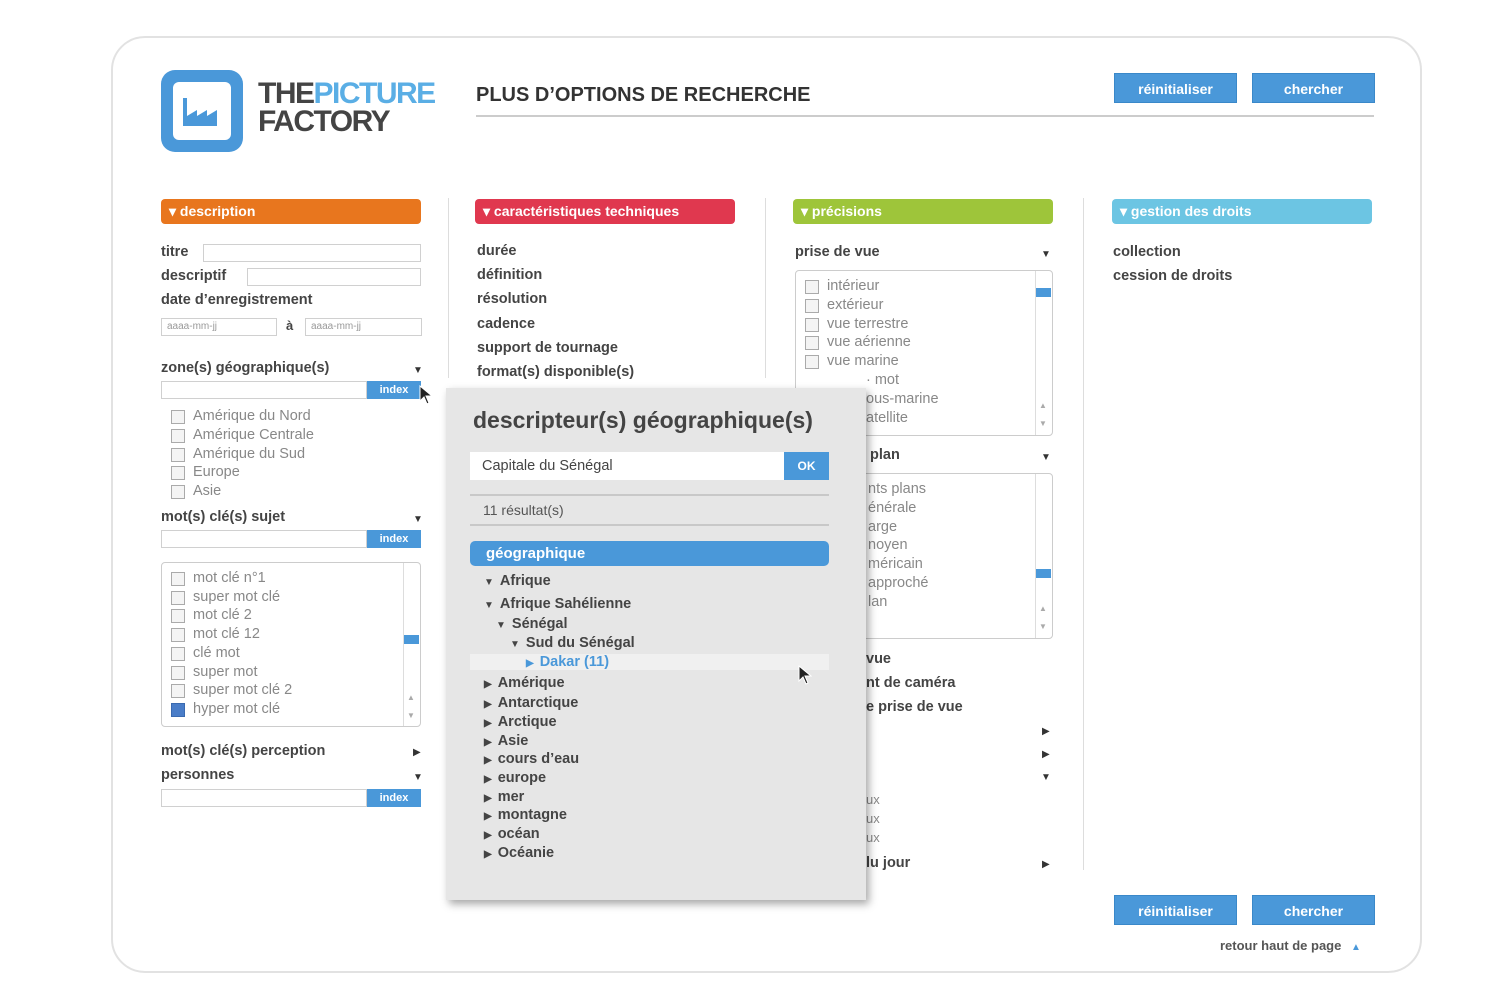 This screenshot has height=1000, width=1512. I want to click on checkbox-vue: vue aérienne, so click(858, 342).